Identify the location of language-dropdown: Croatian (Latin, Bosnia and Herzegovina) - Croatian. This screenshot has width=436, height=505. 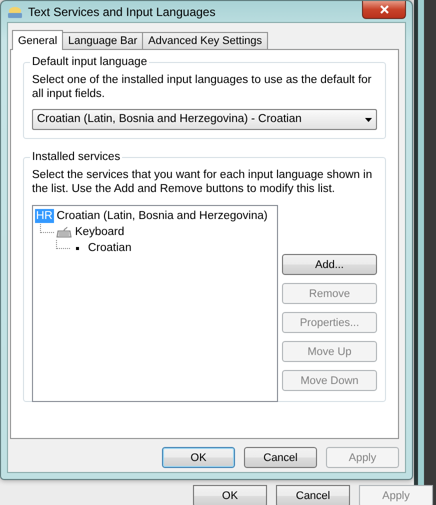
(204, 119).